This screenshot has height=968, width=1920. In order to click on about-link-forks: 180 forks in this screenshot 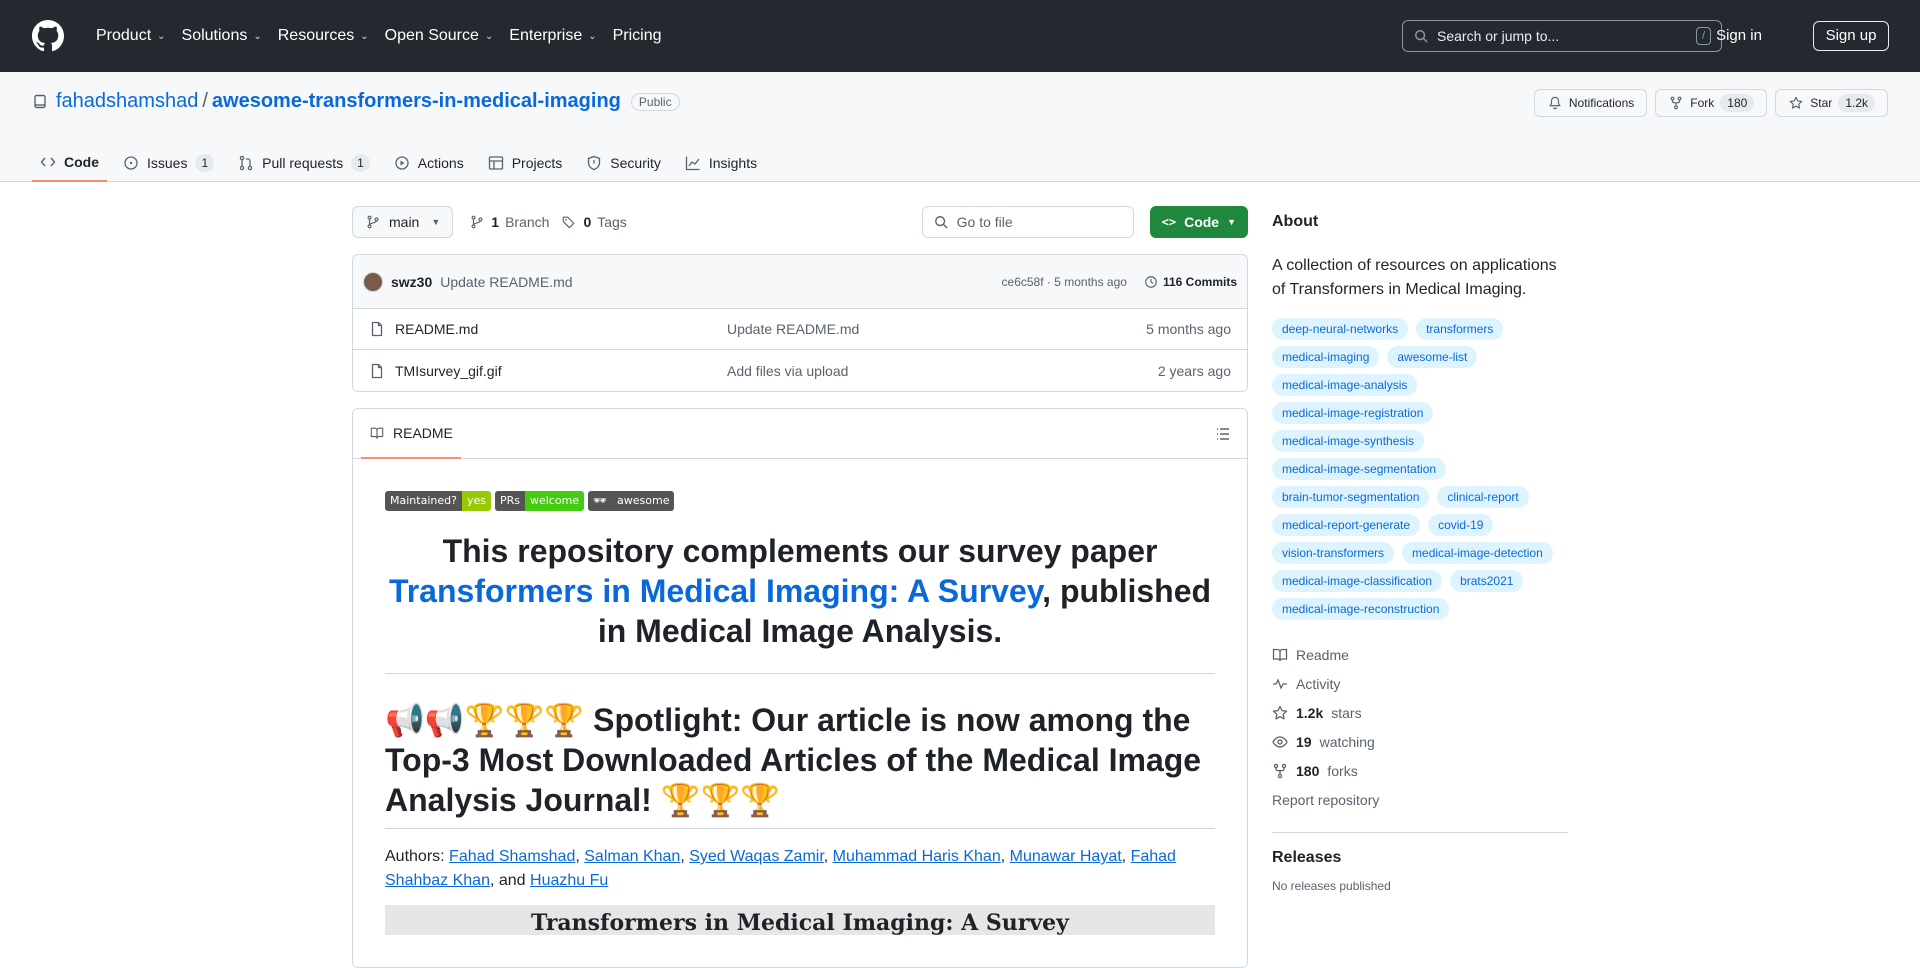, I will do `click(1420, 770)`.